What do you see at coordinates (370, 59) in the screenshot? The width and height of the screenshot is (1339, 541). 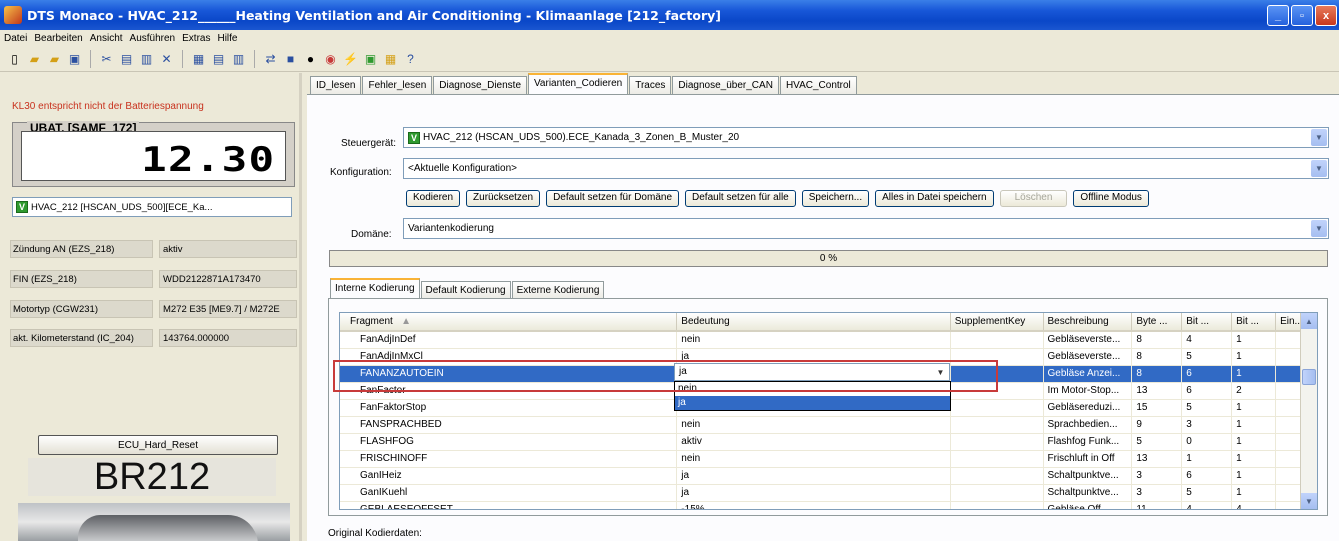 I see `monitor-icon: ▣` at bounding box center [370, 59].